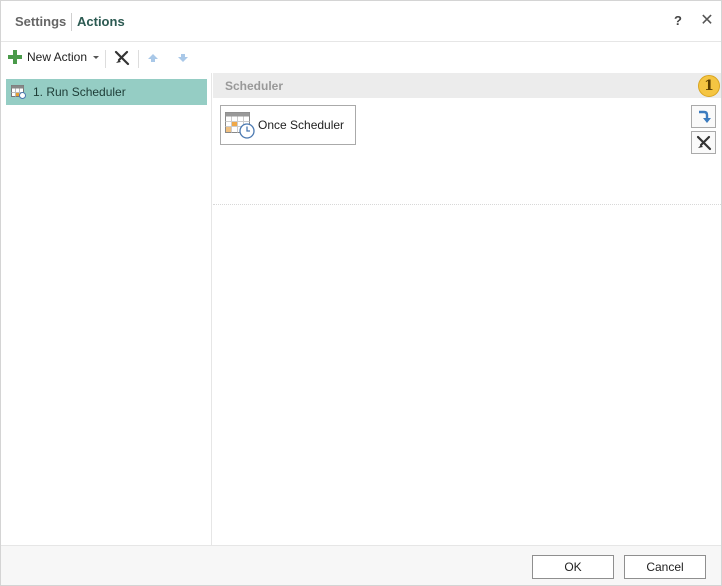  Describe the element at coordinates (101, 21) in the screenshot. I see `breadcrumb-actions: Actions` at that location.